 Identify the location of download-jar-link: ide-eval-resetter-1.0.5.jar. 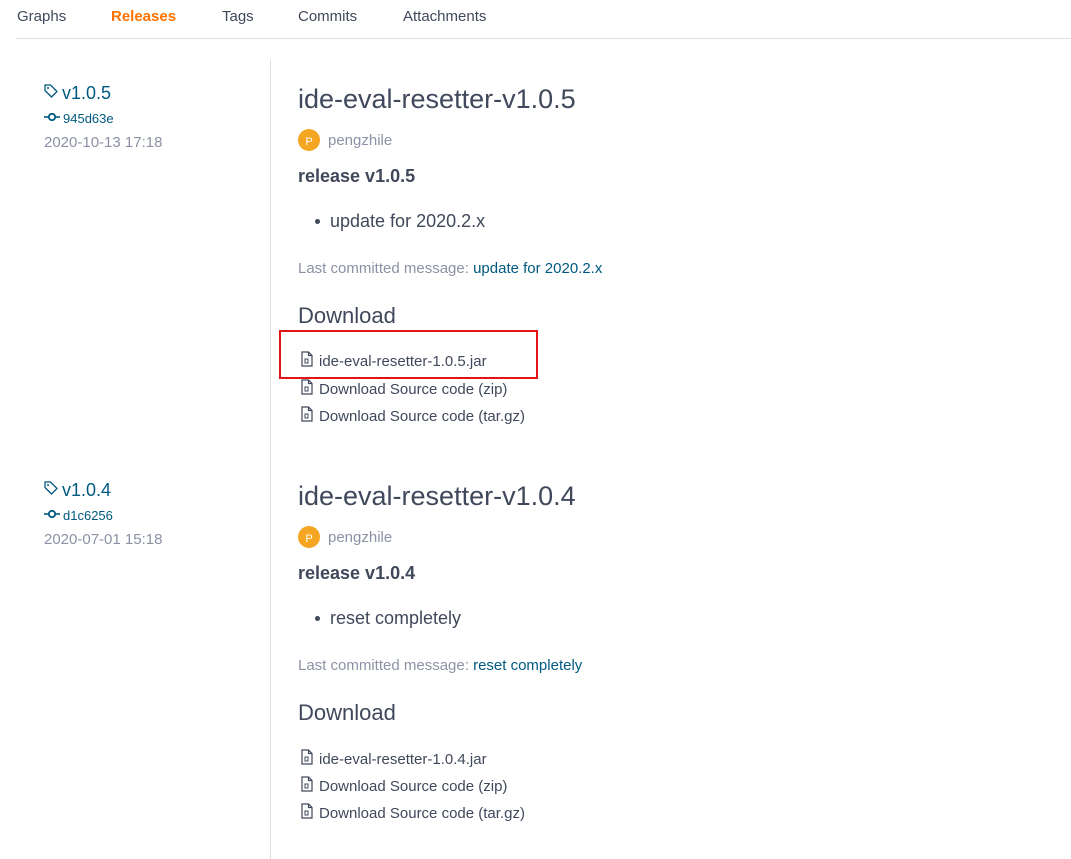
(393, 361).